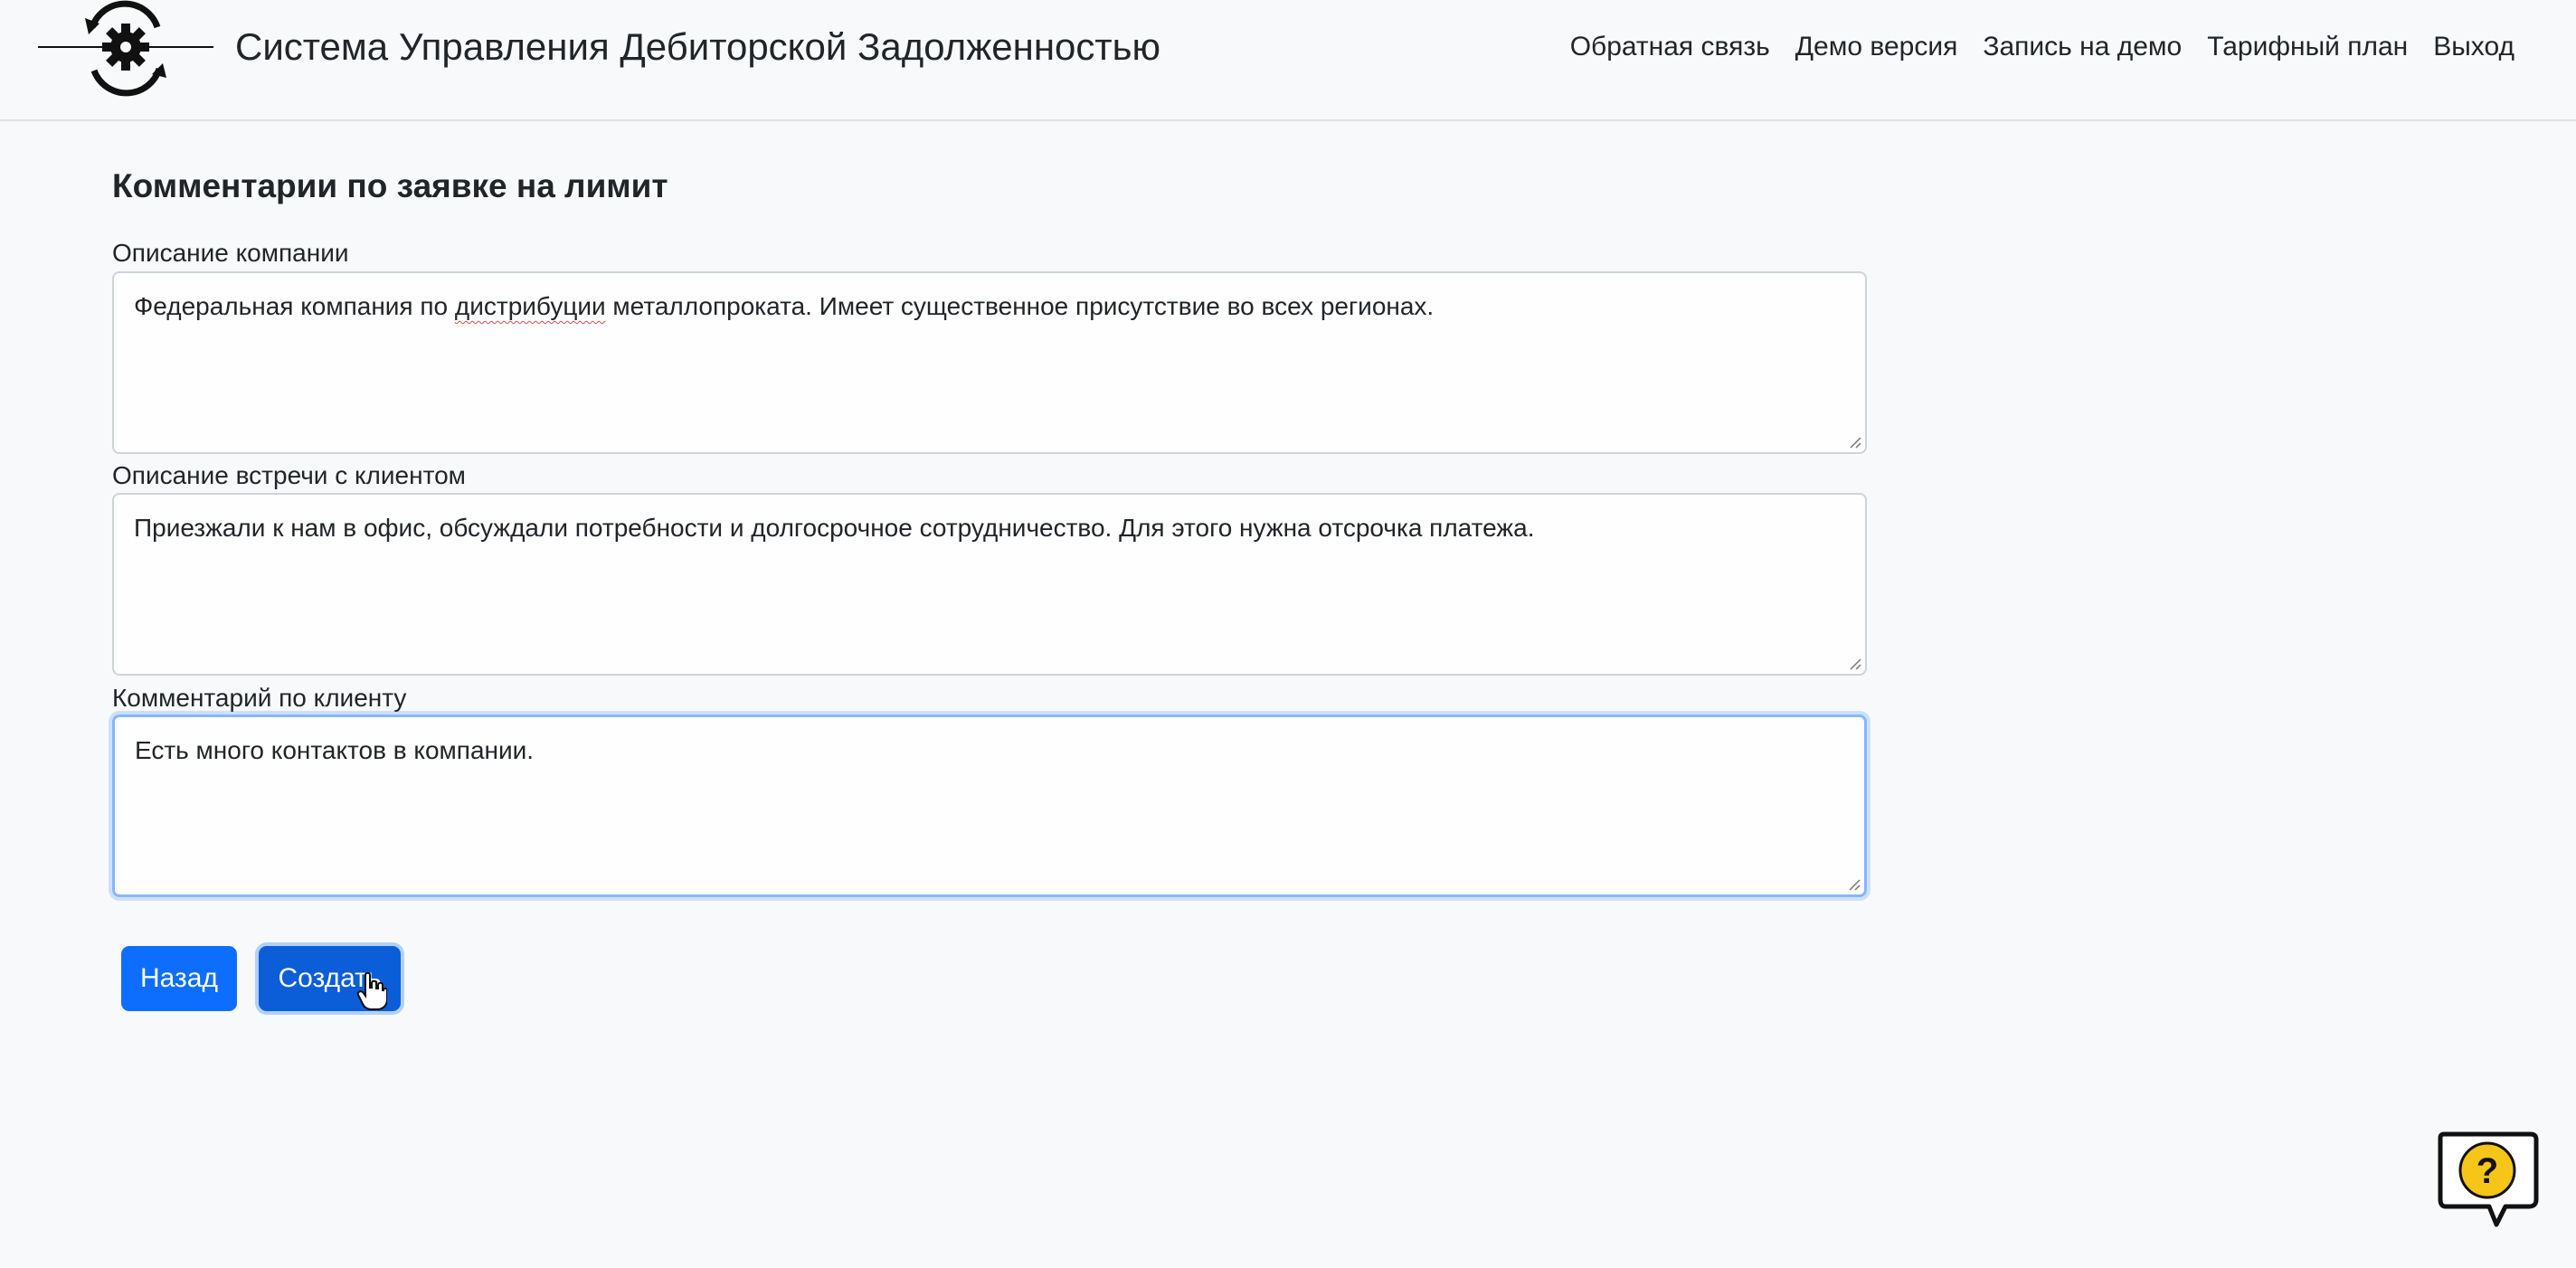  Describe the element at coordinates (179, 978) in the screenshot. I see `back-button: Назад` at that location.